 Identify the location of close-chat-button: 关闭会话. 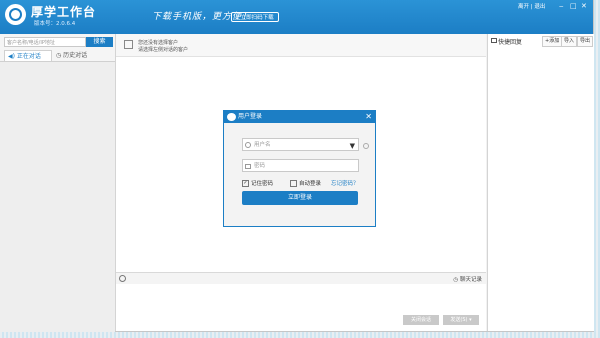
(421, 320).